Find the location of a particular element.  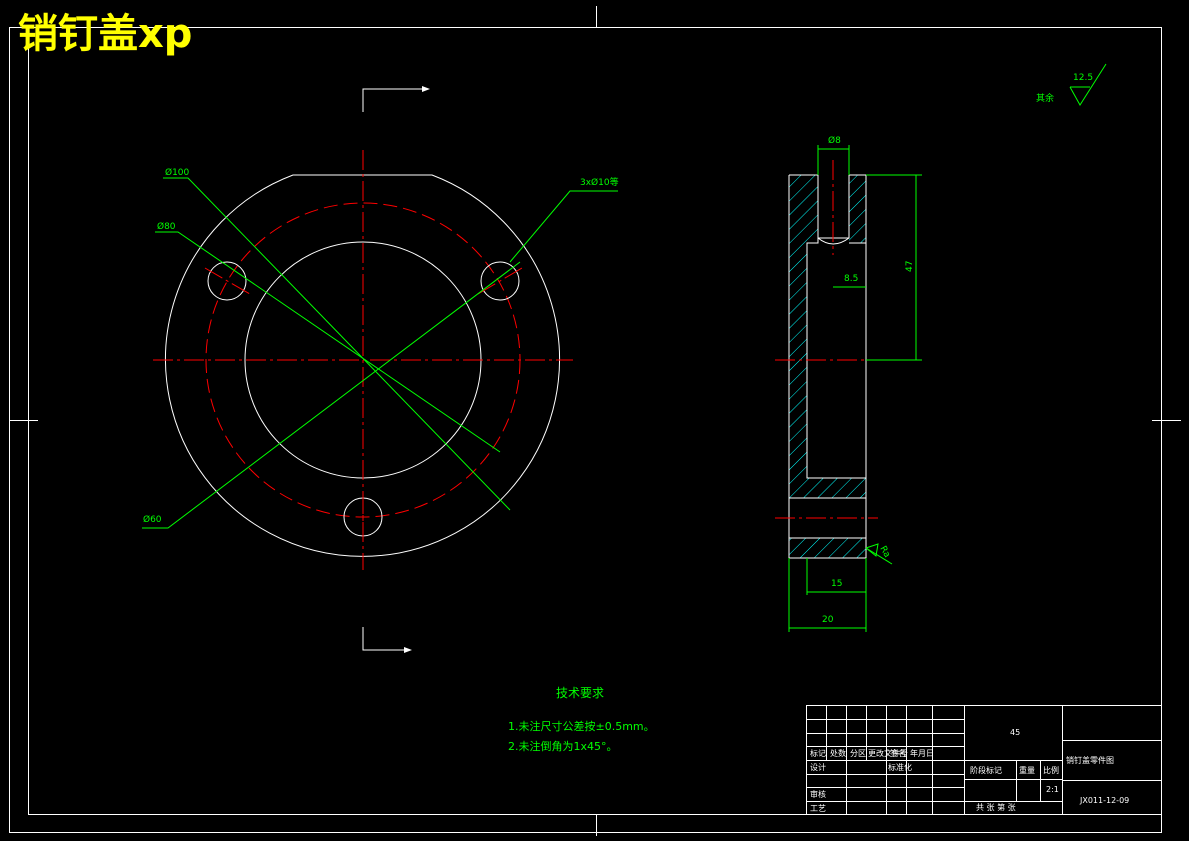

holes-leader is located at coordinates (563, 226).